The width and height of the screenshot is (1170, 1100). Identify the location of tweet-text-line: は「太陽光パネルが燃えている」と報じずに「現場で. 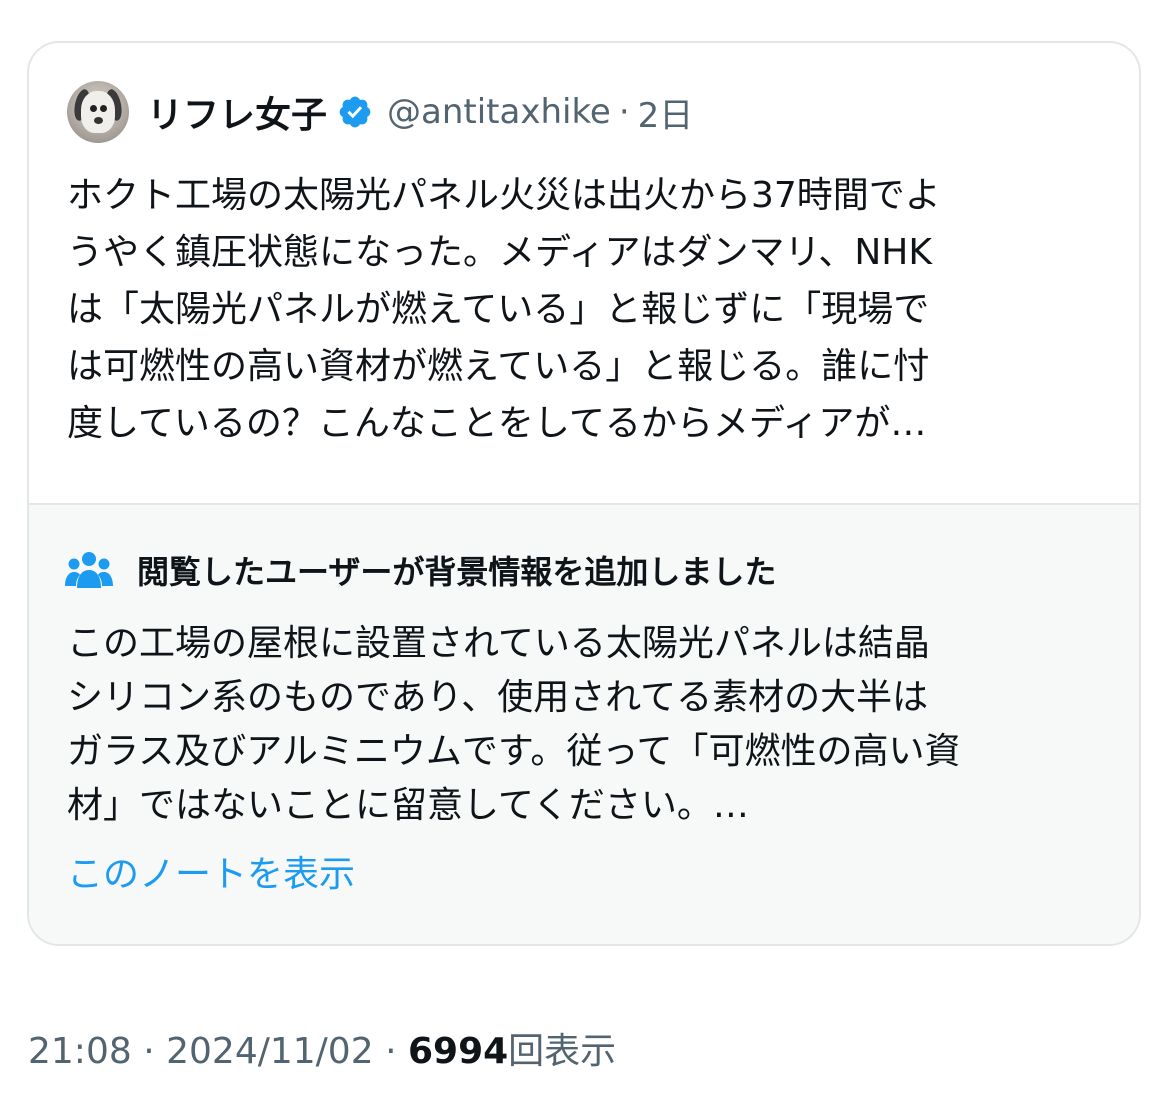
(498, 309).